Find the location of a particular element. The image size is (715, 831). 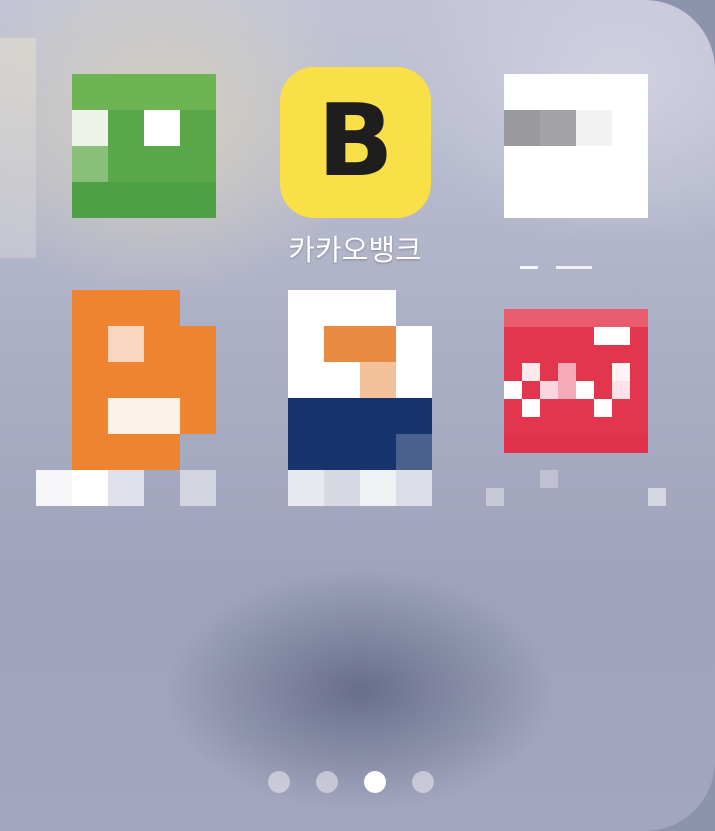

white-app-icon is located at coordinates (576, 146).